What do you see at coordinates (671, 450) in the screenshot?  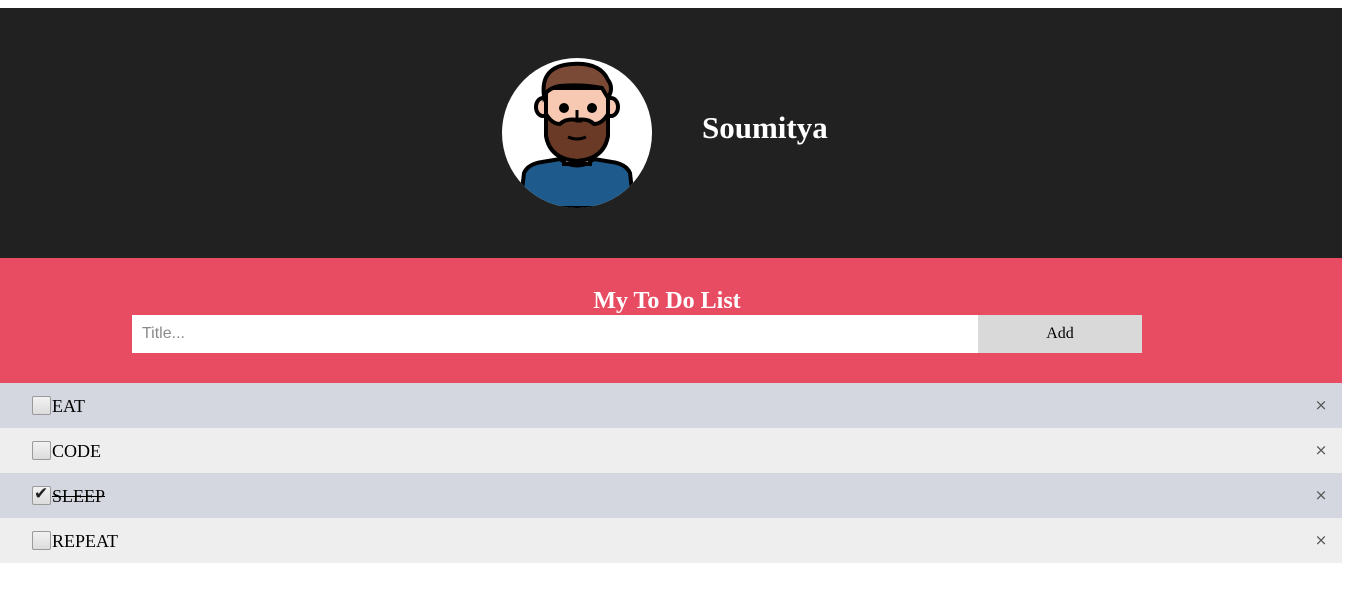 I see `todo-item: CODE ×` at bounding box center [671, 450].